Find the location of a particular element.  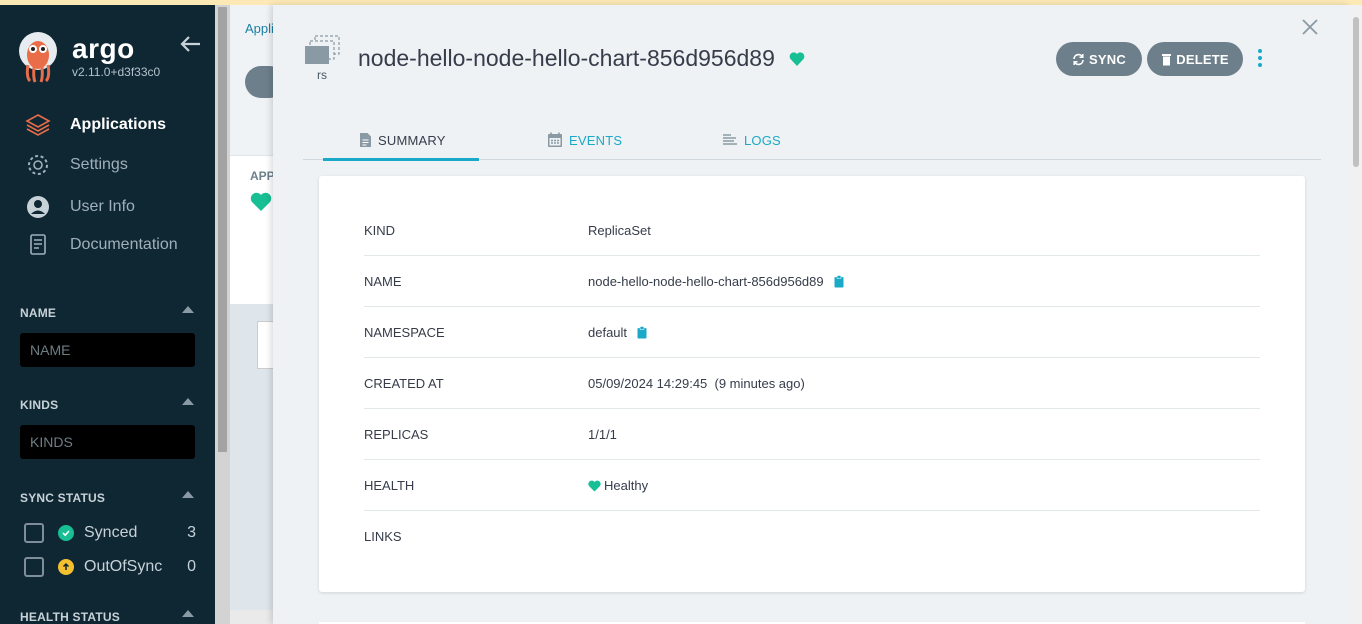

sidebar-item-user-info: User Info is located at coordinates (114, 207).